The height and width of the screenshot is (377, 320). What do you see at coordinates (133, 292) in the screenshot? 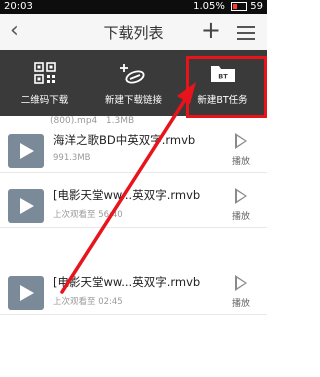
I see `list-item: [电影天堂ww...英双字.rmvb 上次观看至 02:45 播放` at bounding box center [133, 292].